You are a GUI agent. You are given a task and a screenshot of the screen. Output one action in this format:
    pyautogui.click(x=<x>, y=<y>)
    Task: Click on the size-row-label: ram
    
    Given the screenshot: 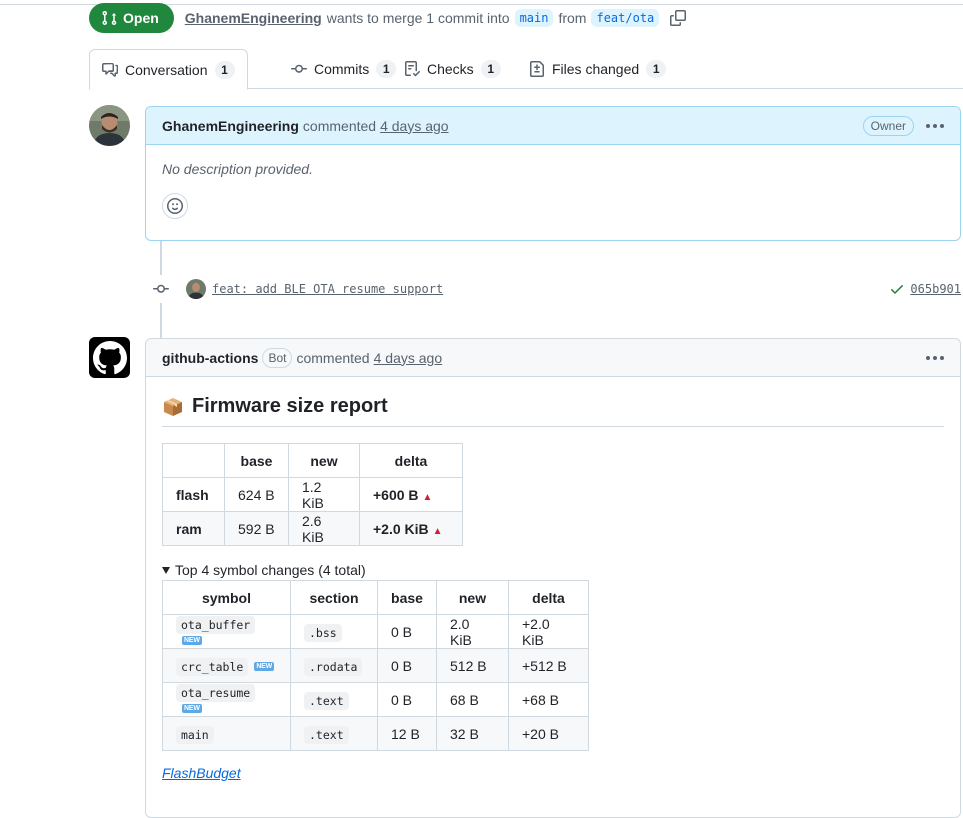 What is the action you would take?
    pyautogui.click(x=193, y=528)
    